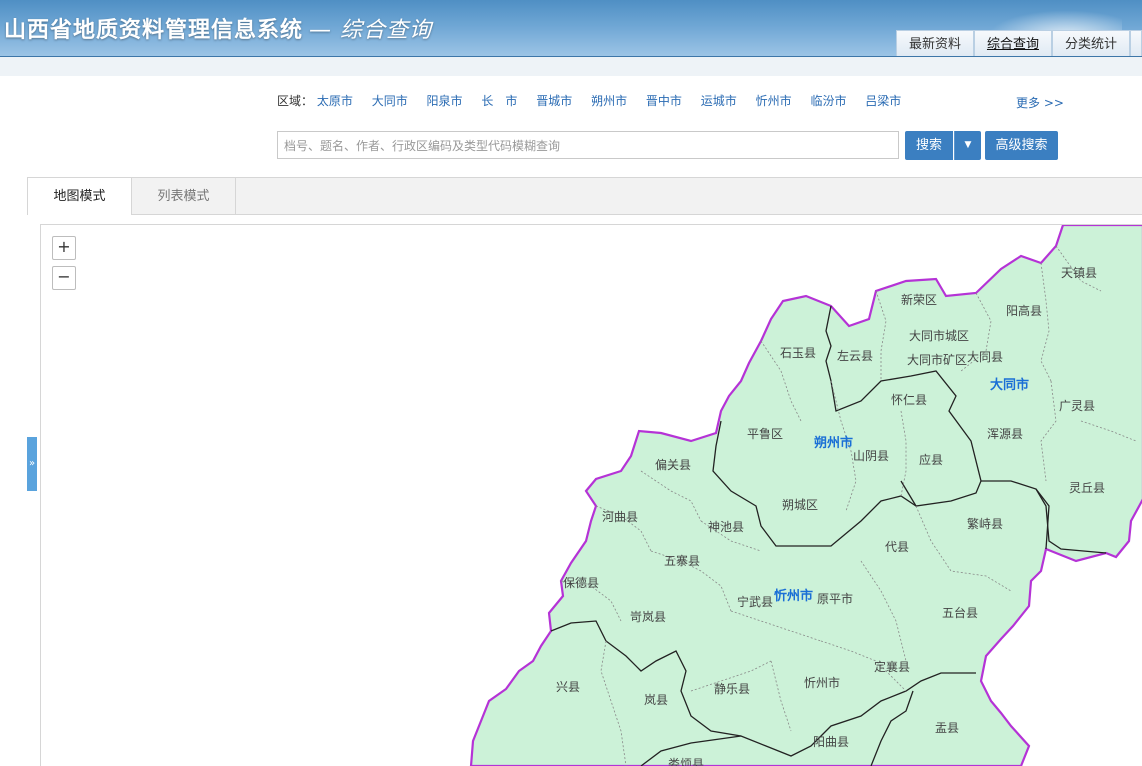 The image size is (1142, 766). What do you see at coordinates (335, 101) in the screenshot?
I see `region-link: 太原市` at bounding box center [335, 101].